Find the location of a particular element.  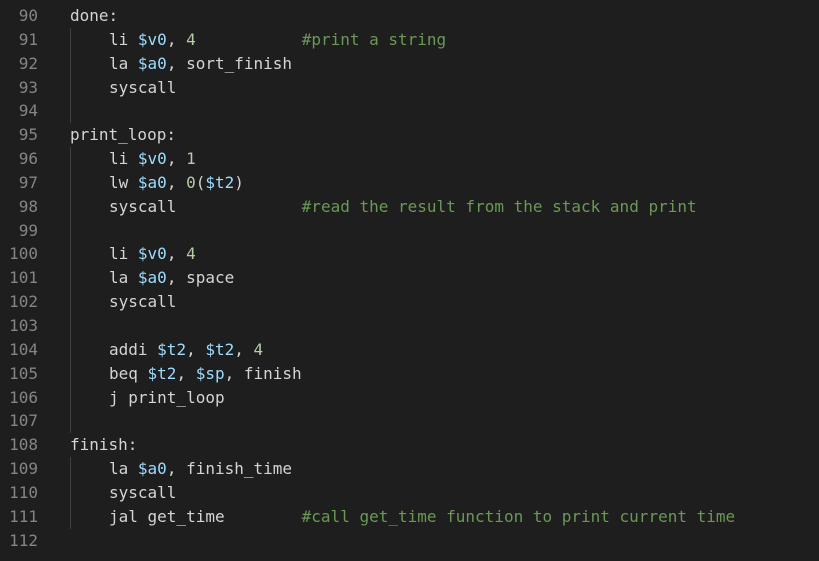

line-number: 99 is located at coordinates (28, 230).